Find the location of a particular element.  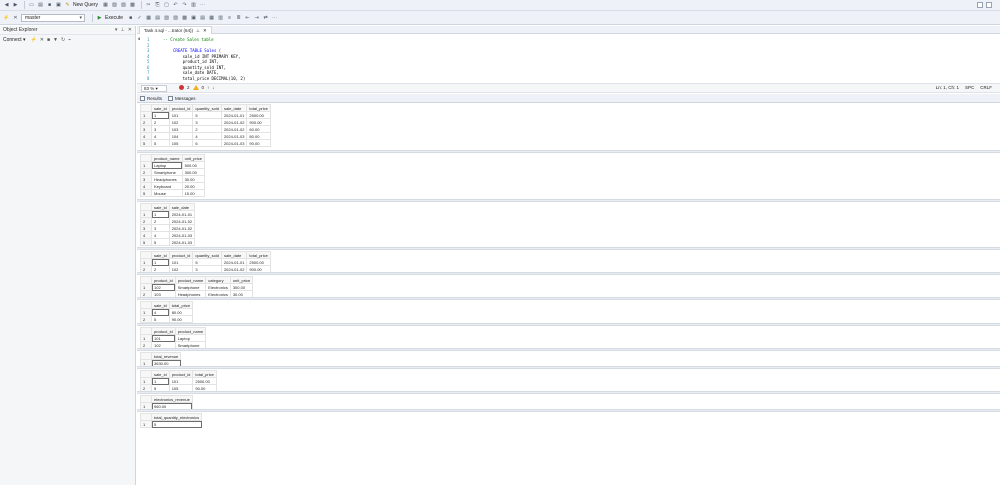

table-cell: 6 is located at coordinates (207, 143).